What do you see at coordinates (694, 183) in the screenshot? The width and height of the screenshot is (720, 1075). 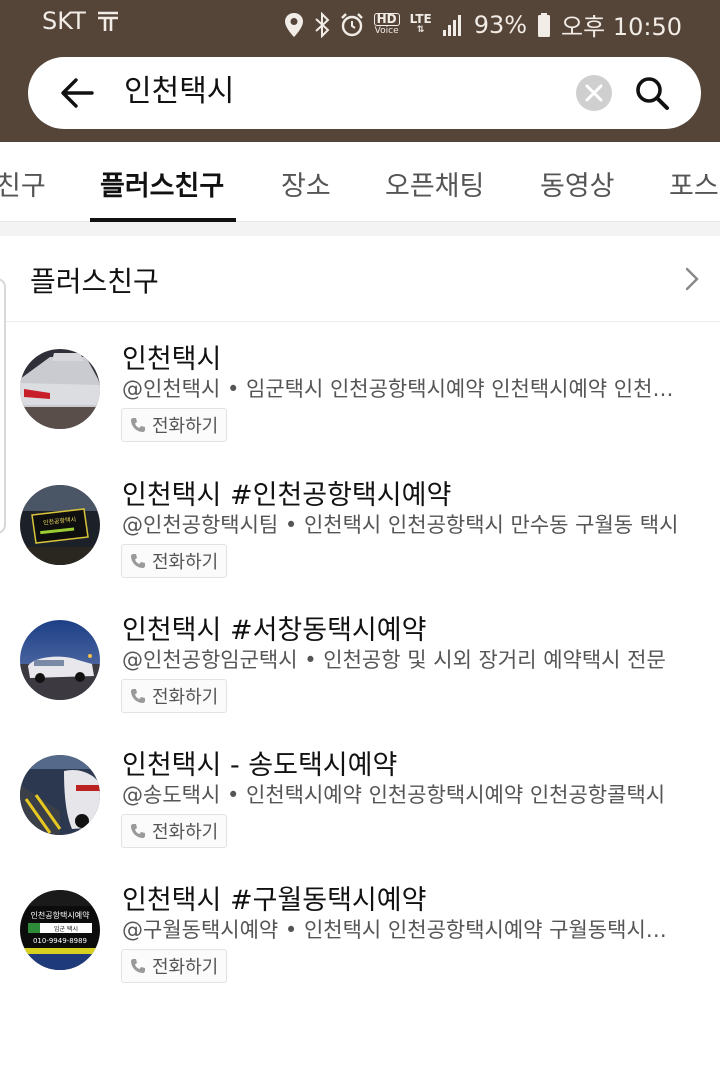 I see `tab-posts: 포스` at bounding box center [694, 183].